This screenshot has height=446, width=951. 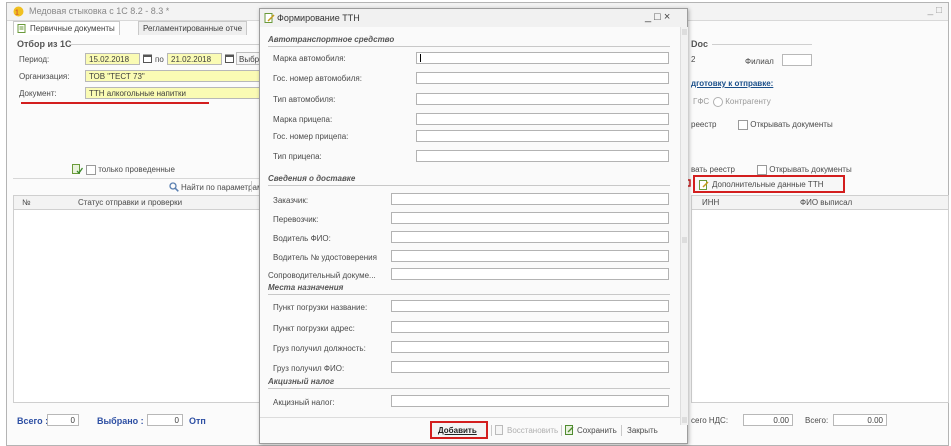 I want to click on receiver-position-input, so click(x=530, y=347).